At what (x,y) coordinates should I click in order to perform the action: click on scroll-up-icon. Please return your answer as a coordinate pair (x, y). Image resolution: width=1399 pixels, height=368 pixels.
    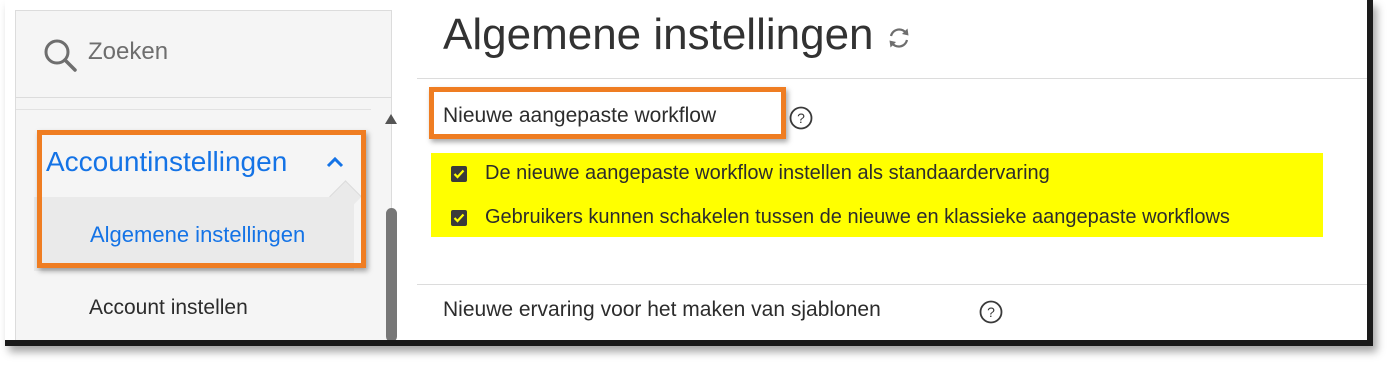
    Looking at the image, I should click on (391, 119).